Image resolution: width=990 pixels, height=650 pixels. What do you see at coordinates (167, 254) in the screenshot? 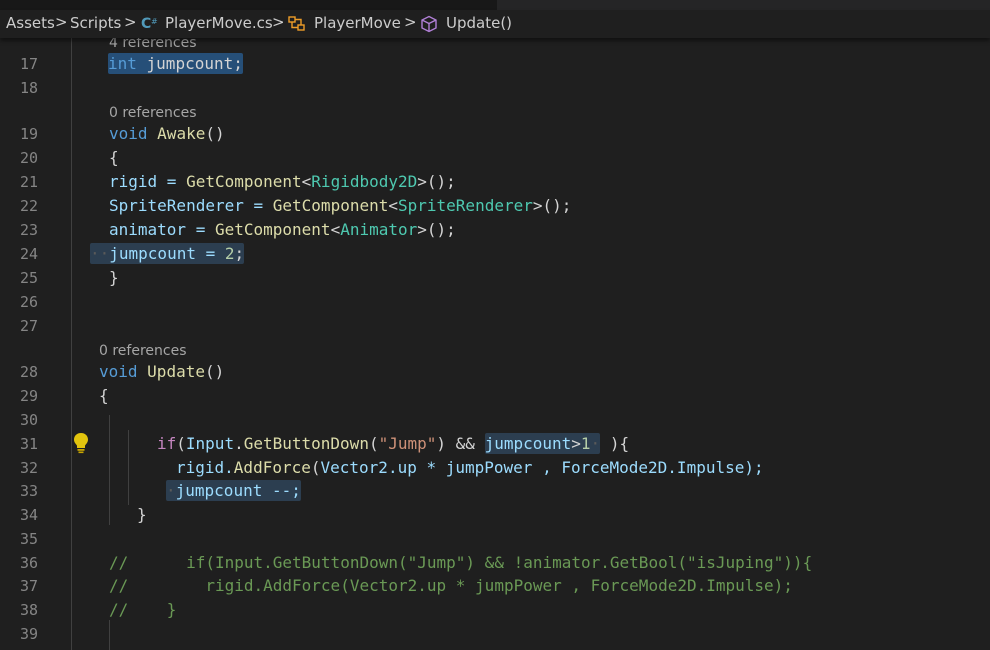
I see `code-line-24: ··jumpcount = 2;` at bounding box center [167, 254].